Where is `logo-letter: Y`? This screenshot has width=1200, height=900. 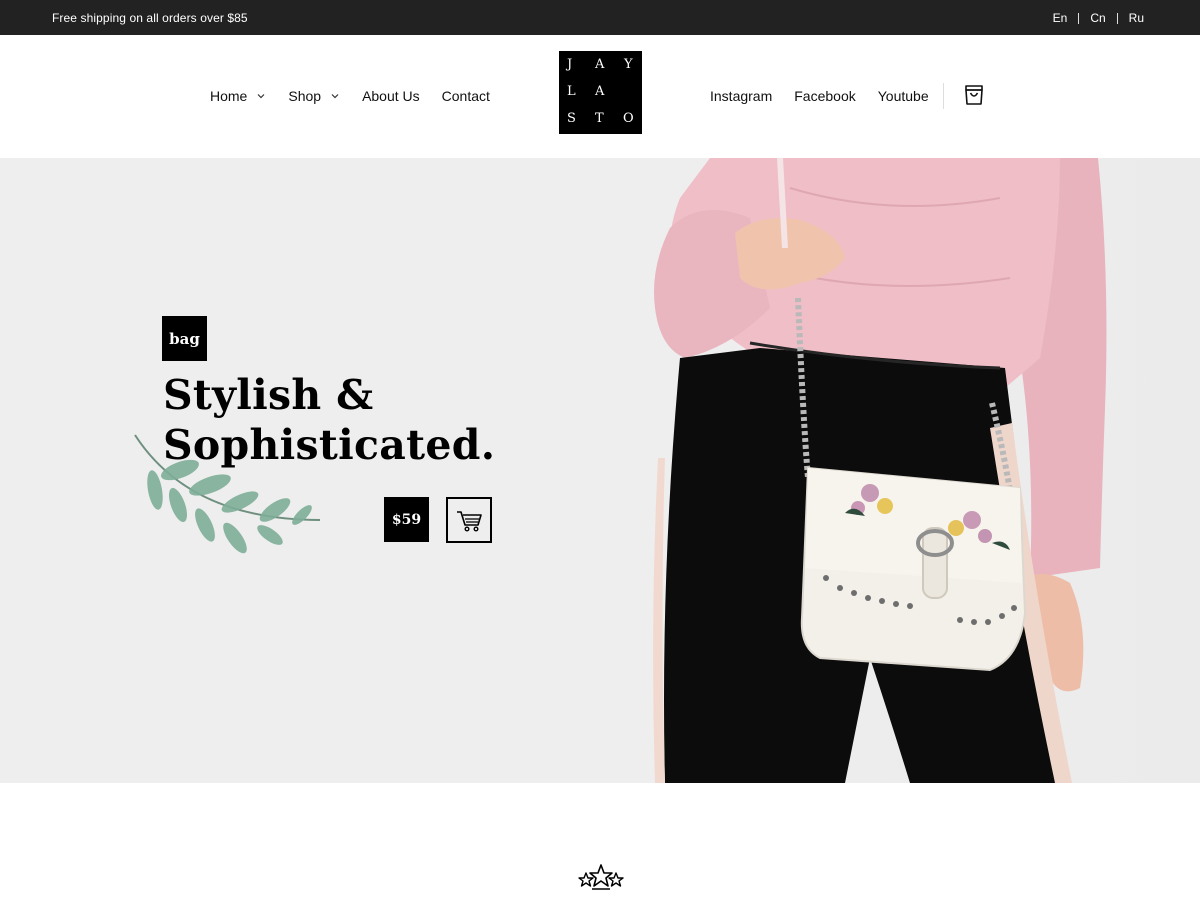
logo-letter: Y is located at coordinates (628, 64).